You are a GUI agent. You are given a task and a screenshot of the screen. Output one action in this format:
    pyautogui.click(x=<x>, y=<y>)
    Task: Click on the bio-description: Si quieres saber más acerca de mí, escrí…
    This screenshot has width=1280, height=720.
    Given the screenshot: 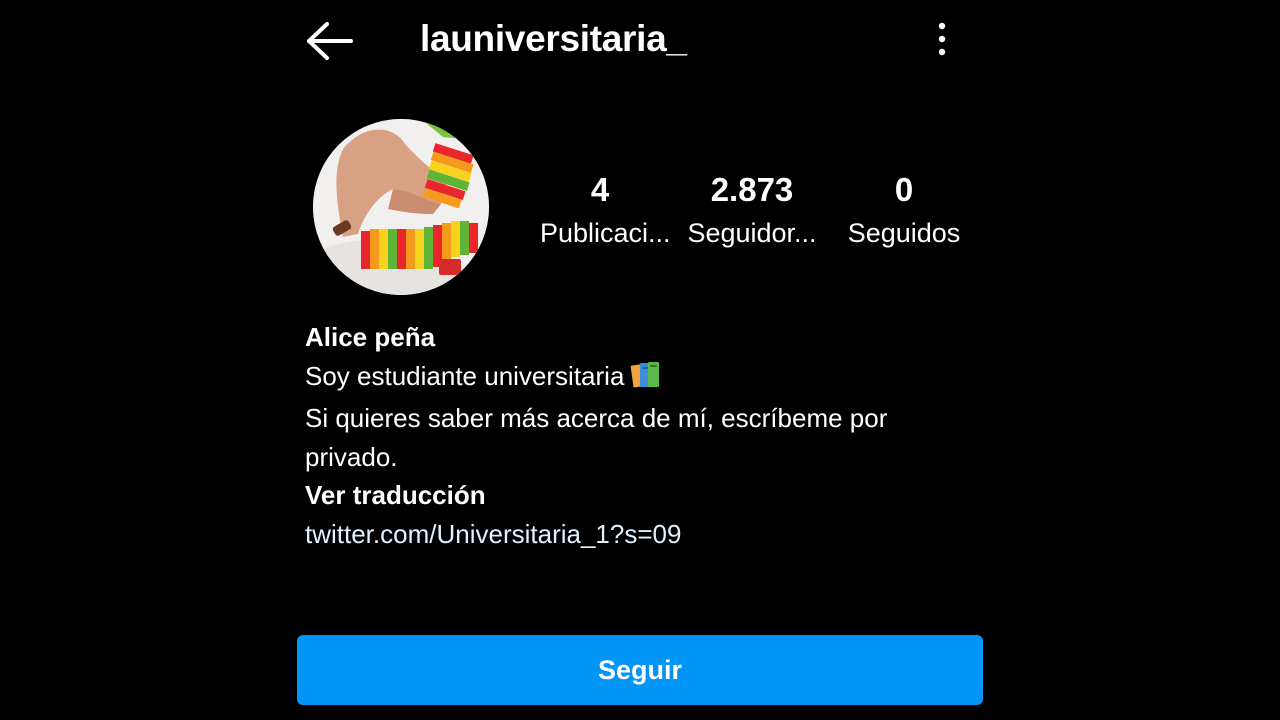 What is the action you would take?
    pyautogui.click(x=596, y=437)
    